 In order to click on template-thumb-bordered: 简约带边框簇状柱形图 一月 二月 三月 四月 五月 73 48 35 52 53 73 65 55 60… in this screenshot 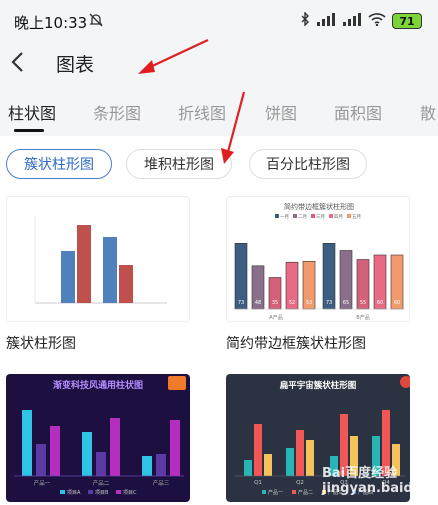, I will do `click(318, 259)`.